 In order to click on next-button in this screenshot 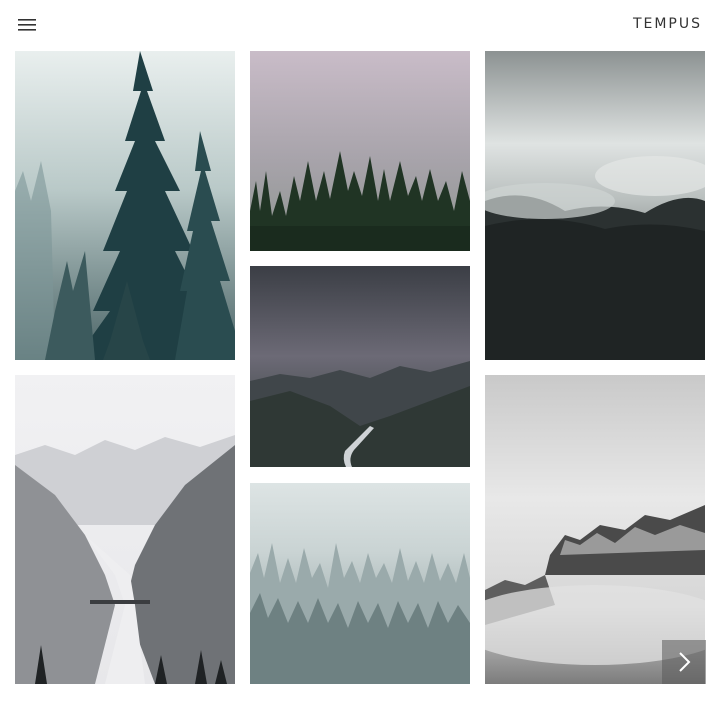, I will do `click(684, 662)`.